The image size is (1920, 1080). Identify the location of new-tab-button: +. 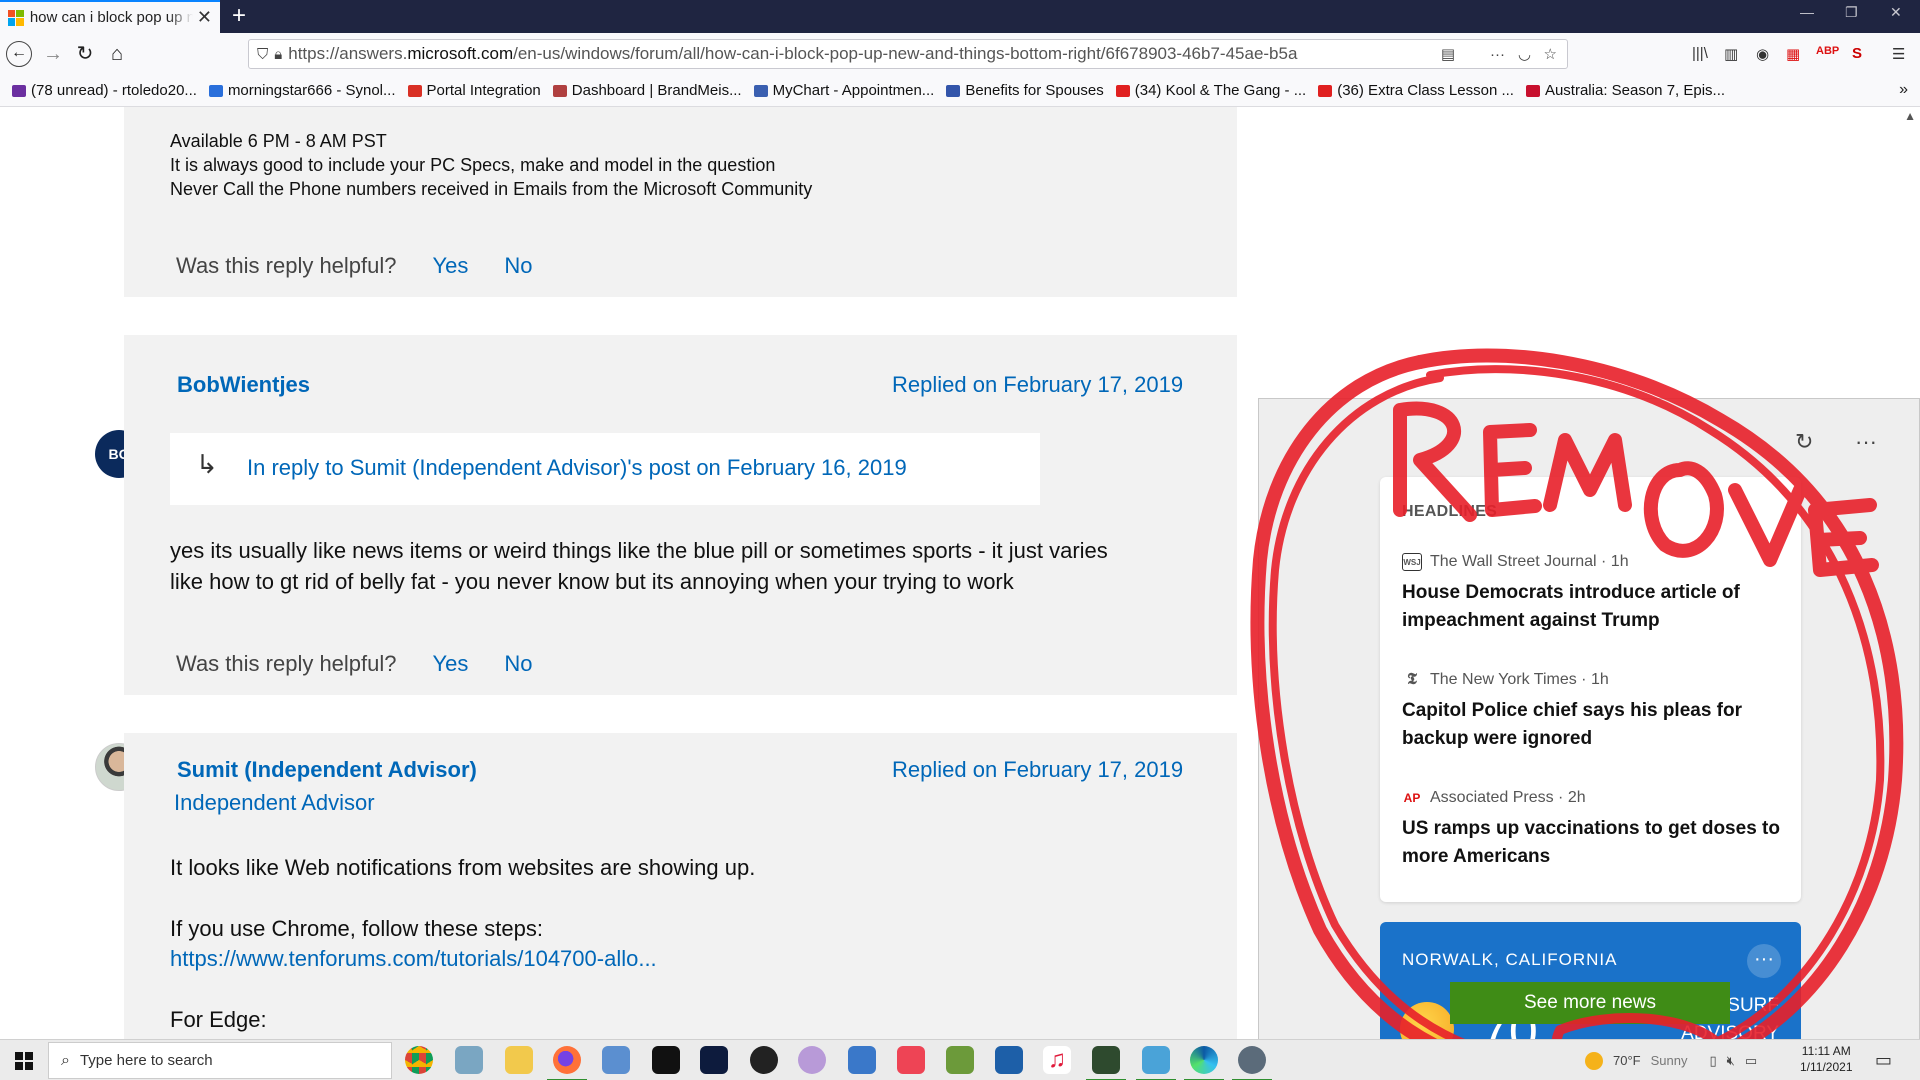
(239, 16).